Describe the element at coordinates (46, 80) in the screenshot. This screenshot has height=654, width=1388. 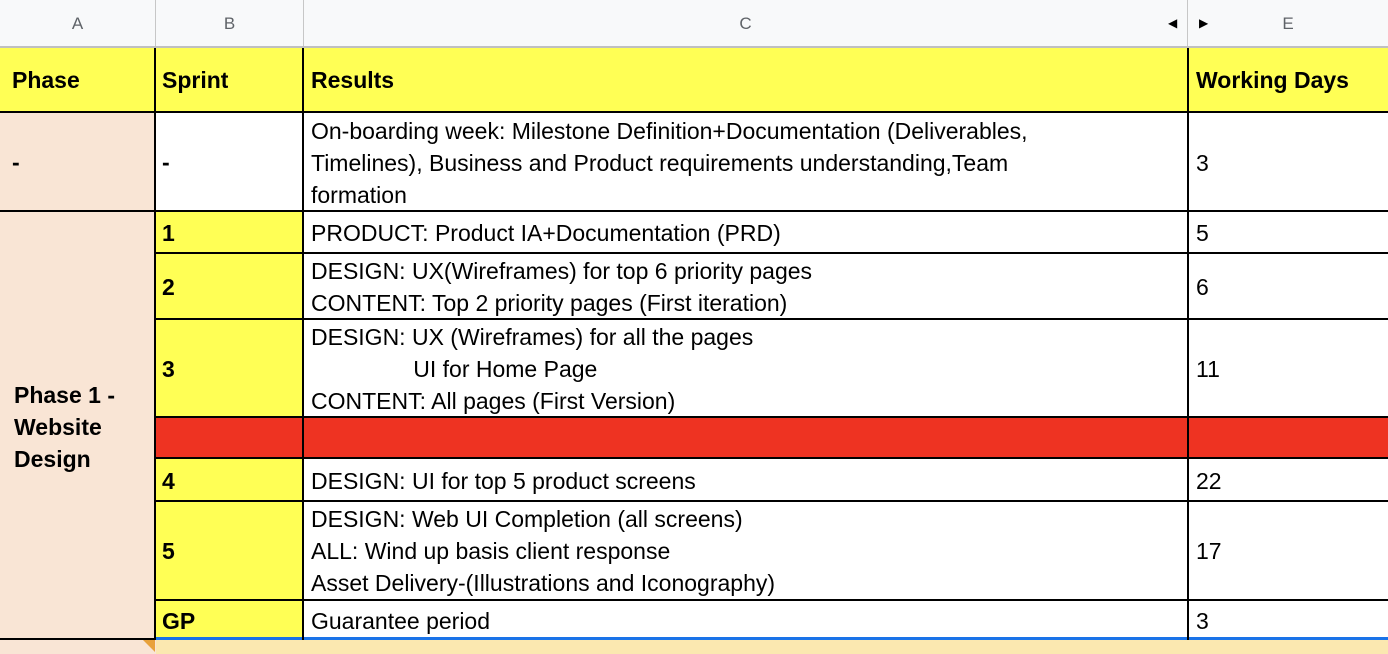
I see `header-phase: Phase` at that location.